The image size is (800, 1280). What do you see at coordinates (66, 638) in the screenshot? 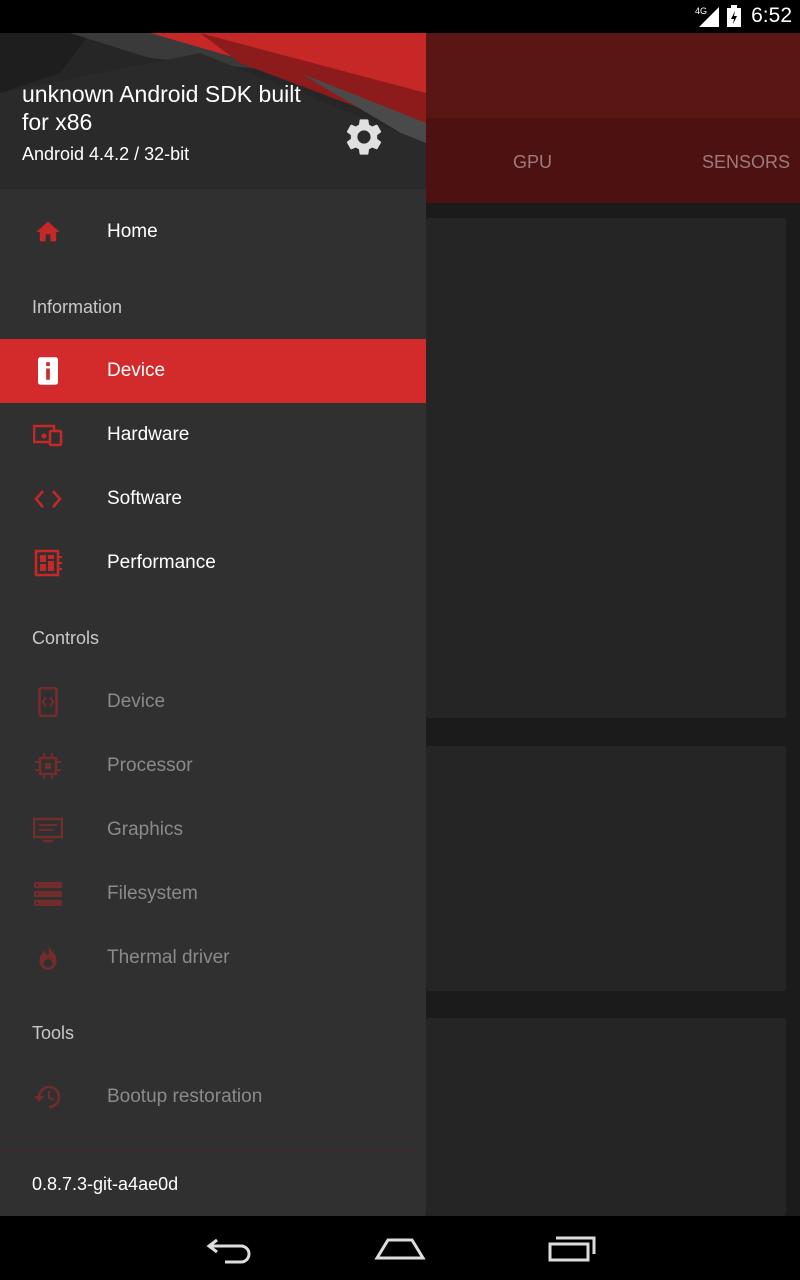
I see `section-controls: Controls` at bounding box center [66, 638].